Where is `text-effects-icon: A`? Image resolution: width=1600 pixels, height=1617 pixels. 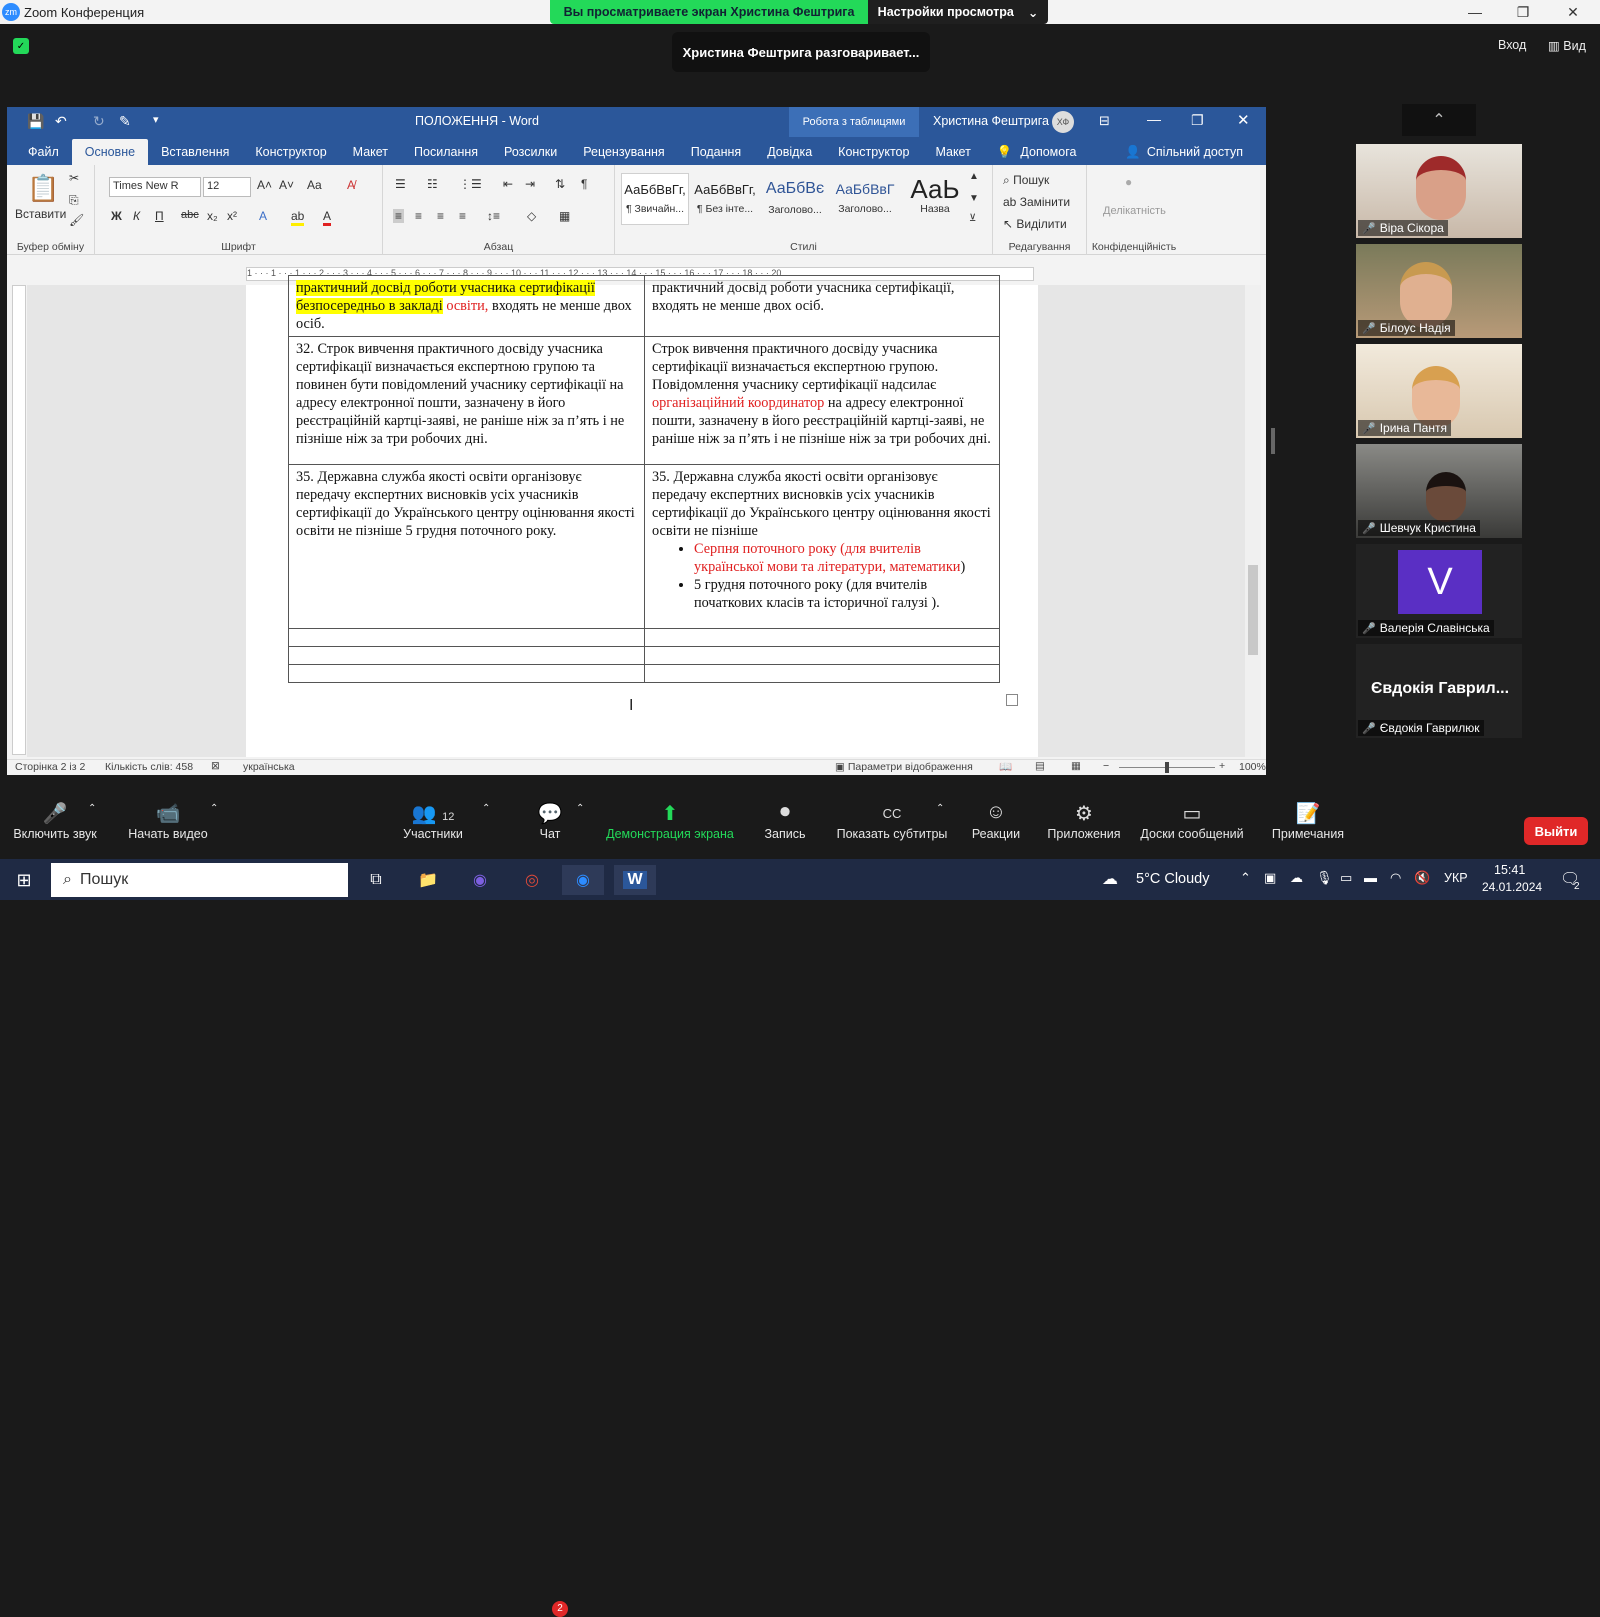 text-effects-icon: A is located at coordinates (263, 216).